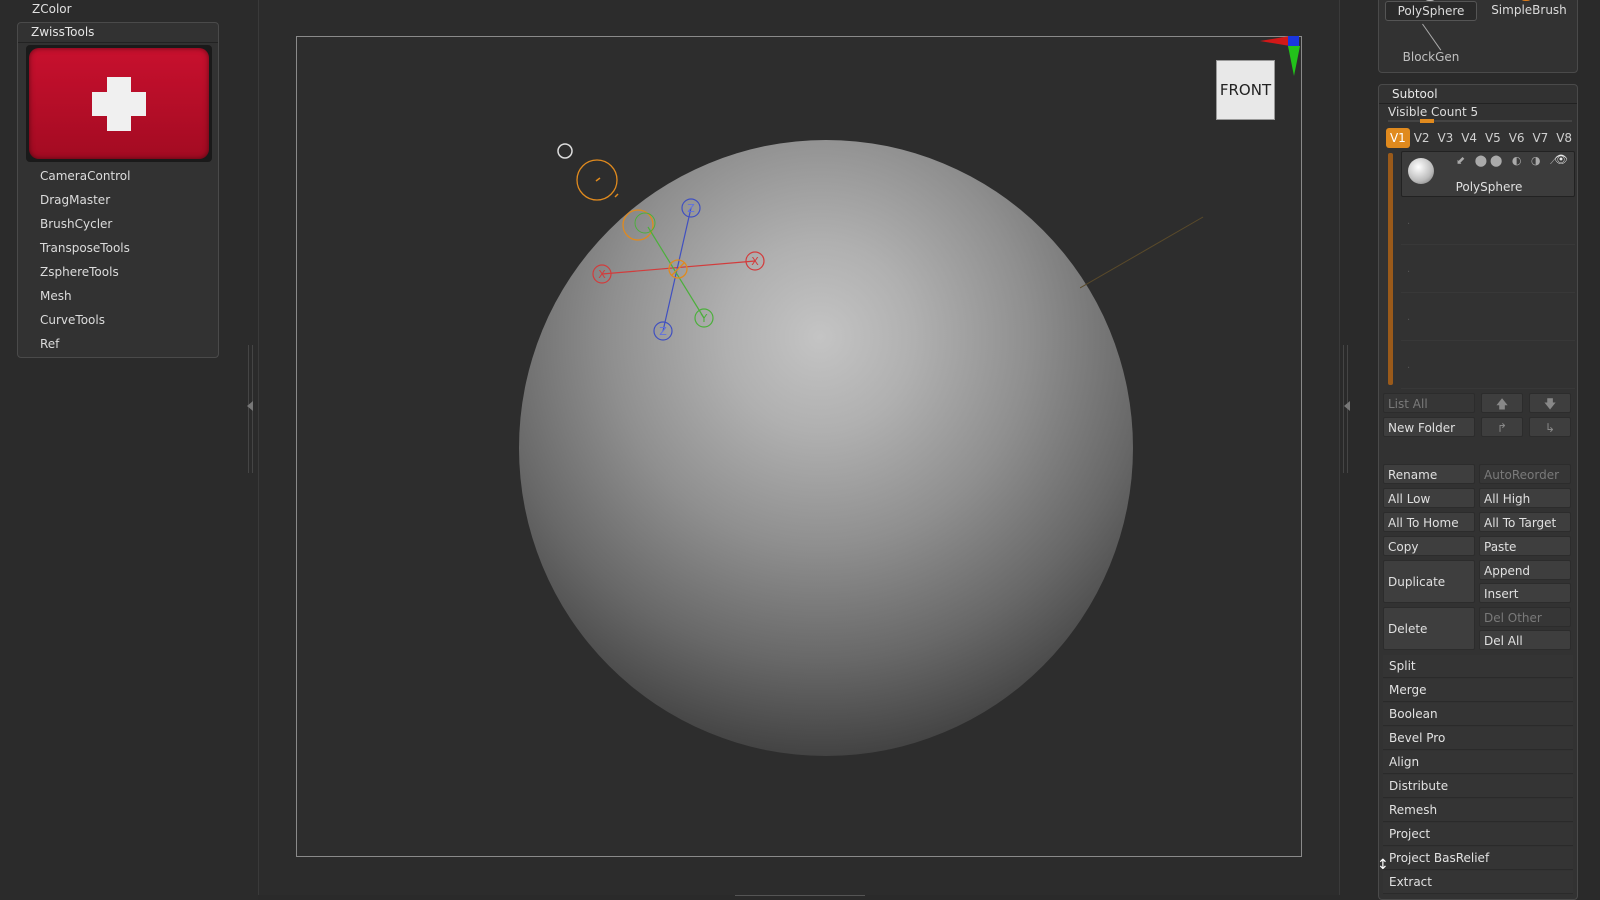  What do you see at coordinates (1422, 138) in the screenshot?
I see `tab-v2: V2` at bounding box center [1422, 138].